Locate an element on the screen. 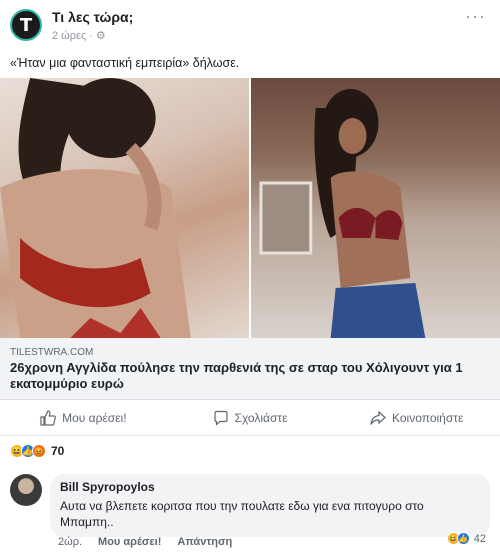 This screenshot has height=559, width=500. comment-reactions: 😆 👍 42 is located at coordinates (466, 538).